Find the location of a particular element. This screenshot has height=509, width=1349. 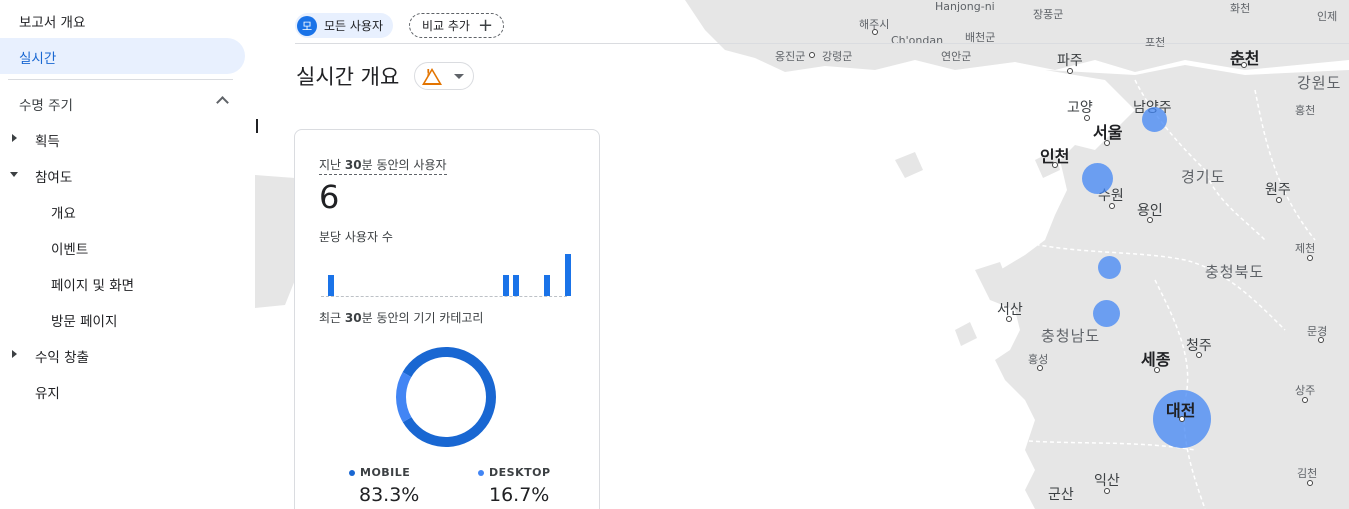

map-label-hanjong: Hanjong-ni is located at coordinates (965, 6).